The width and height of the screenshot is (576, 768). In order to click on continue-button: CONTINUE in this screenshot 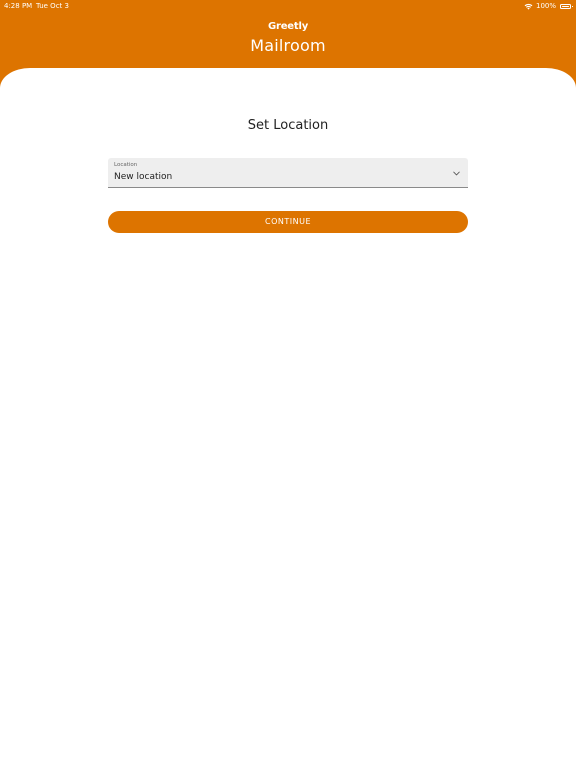, I will do `click(288, 222)`.